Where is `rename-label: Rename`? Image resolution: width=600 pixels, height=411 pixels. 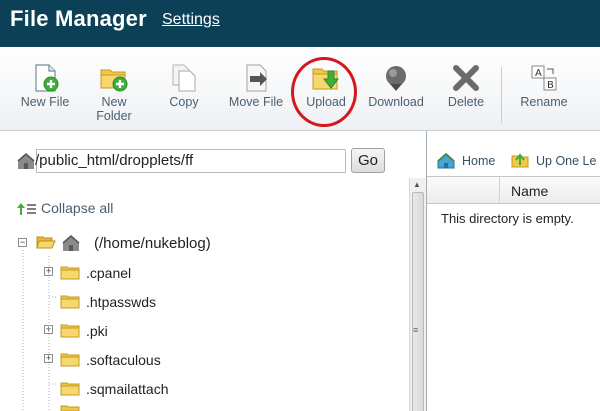 rename-label: Rename is located at coordinates (544, 102).